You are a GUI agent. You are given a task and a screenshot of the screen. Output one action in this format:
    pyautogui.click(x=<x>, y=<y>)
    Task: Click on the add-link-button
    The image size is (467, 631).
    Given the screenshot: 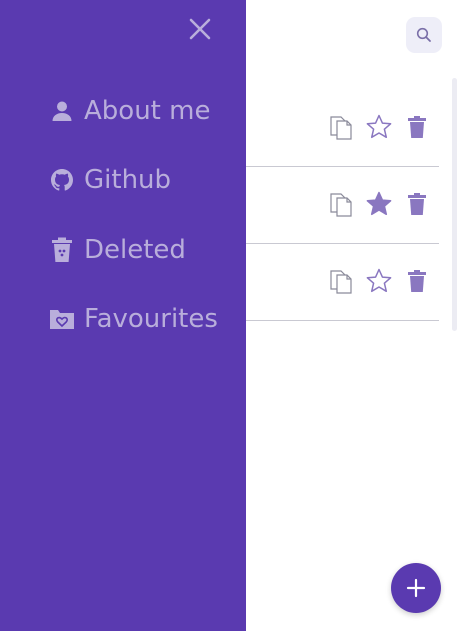 What is the action you would take?
    pyautogui.click(x=416, y=588)
    